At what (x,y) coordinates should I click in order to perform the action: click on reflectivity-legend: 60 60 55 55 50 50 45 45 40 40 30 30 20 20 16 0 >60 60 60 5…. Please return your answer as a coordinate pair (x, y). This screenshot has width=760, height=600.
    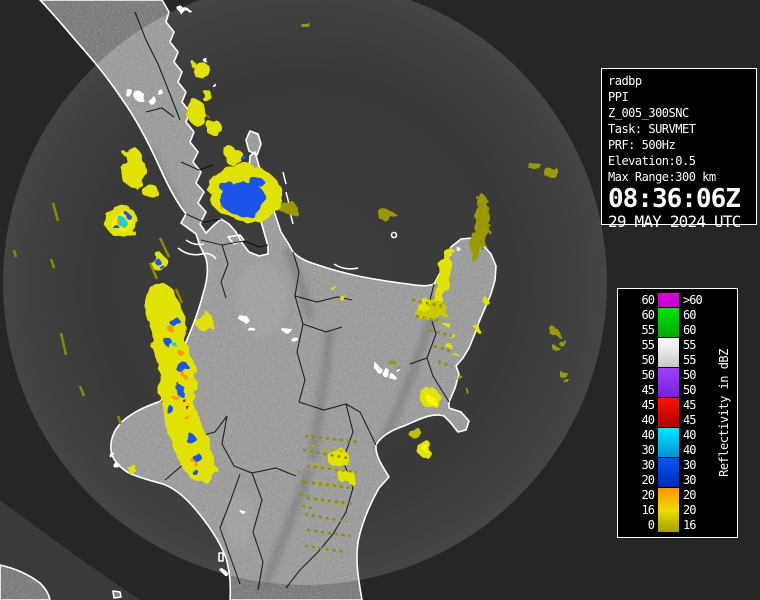
    Looking at the image, I should click on (679, 414).